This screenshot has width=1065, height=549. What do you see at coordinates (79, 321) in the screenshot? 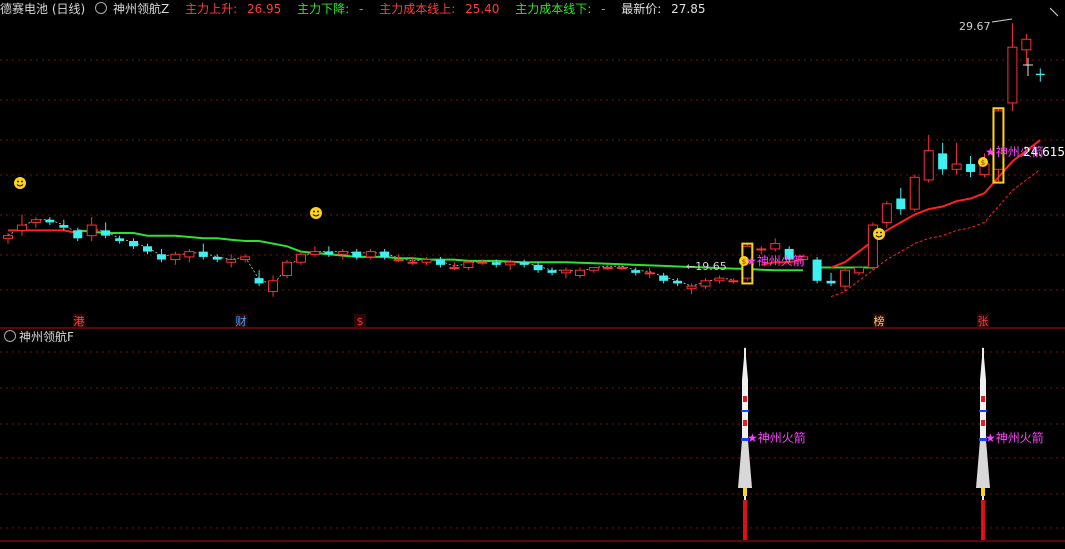
I see `event-tag-label: 港` at bounding box center [79, 321].